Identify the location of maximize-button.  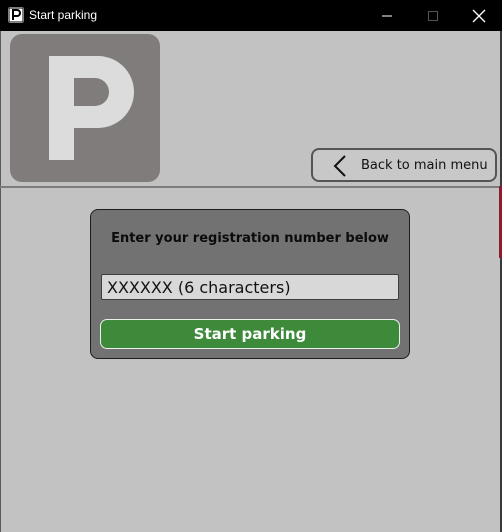
(433, 15).